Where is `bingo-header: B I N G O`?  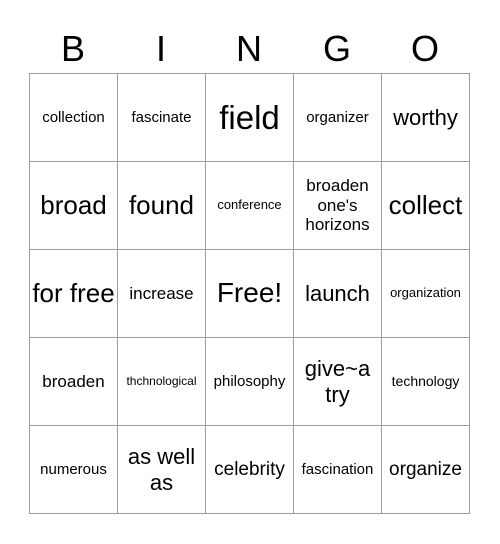 bingo-header: B I N G O is located at coordinates (249, 49).